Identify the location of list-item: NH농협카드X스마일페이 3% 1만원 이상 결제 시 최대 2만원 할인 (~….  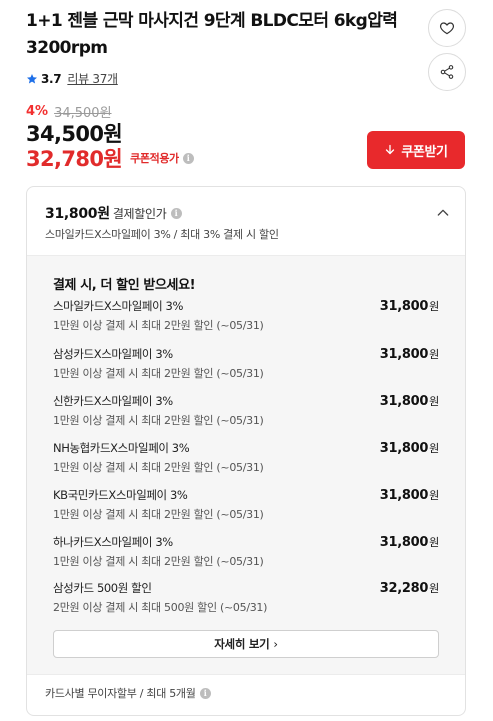
(246, 460).